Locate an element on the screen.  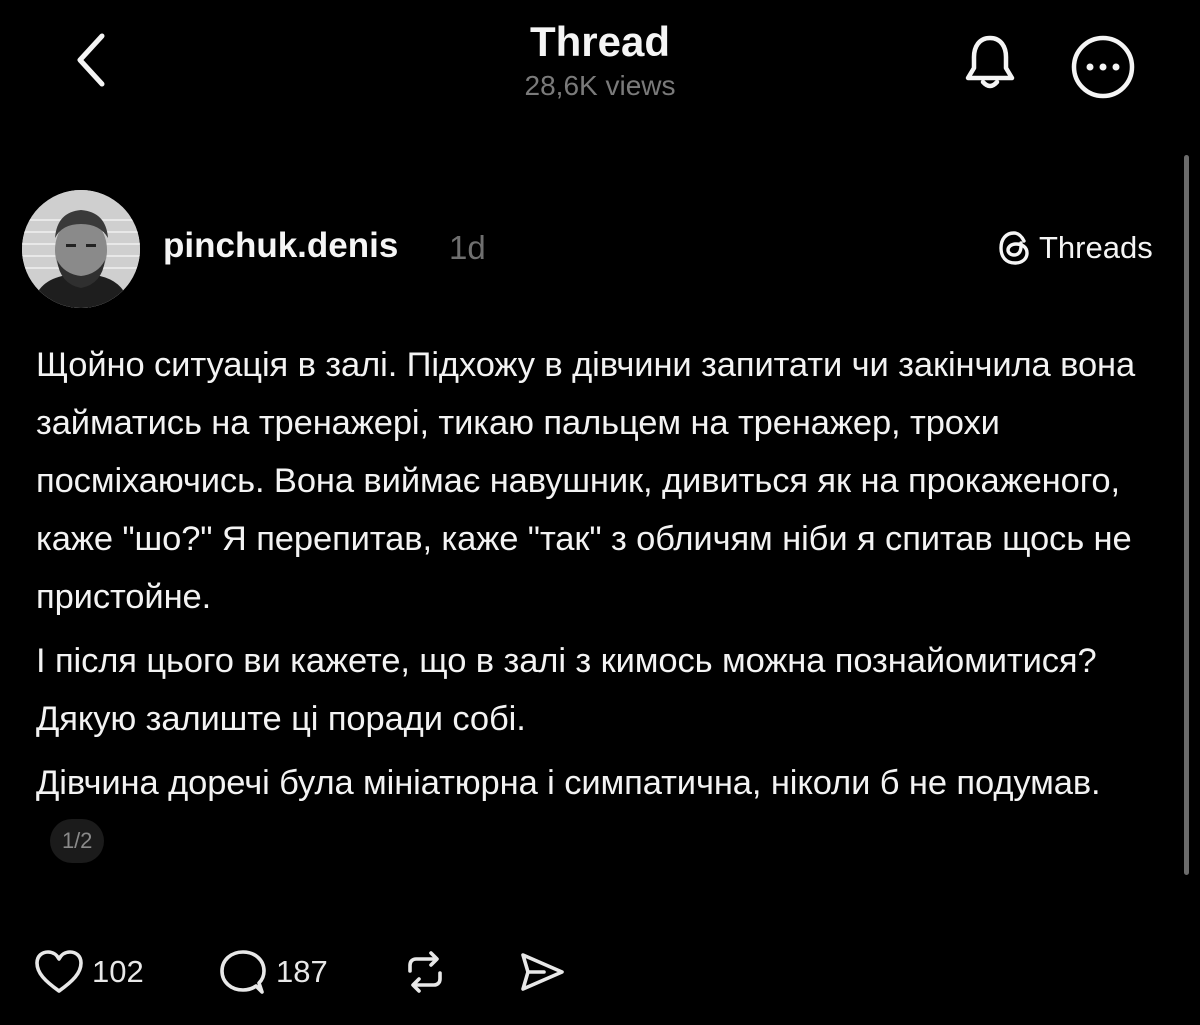
user-avatar-photo is located at coordinates (81, 249).